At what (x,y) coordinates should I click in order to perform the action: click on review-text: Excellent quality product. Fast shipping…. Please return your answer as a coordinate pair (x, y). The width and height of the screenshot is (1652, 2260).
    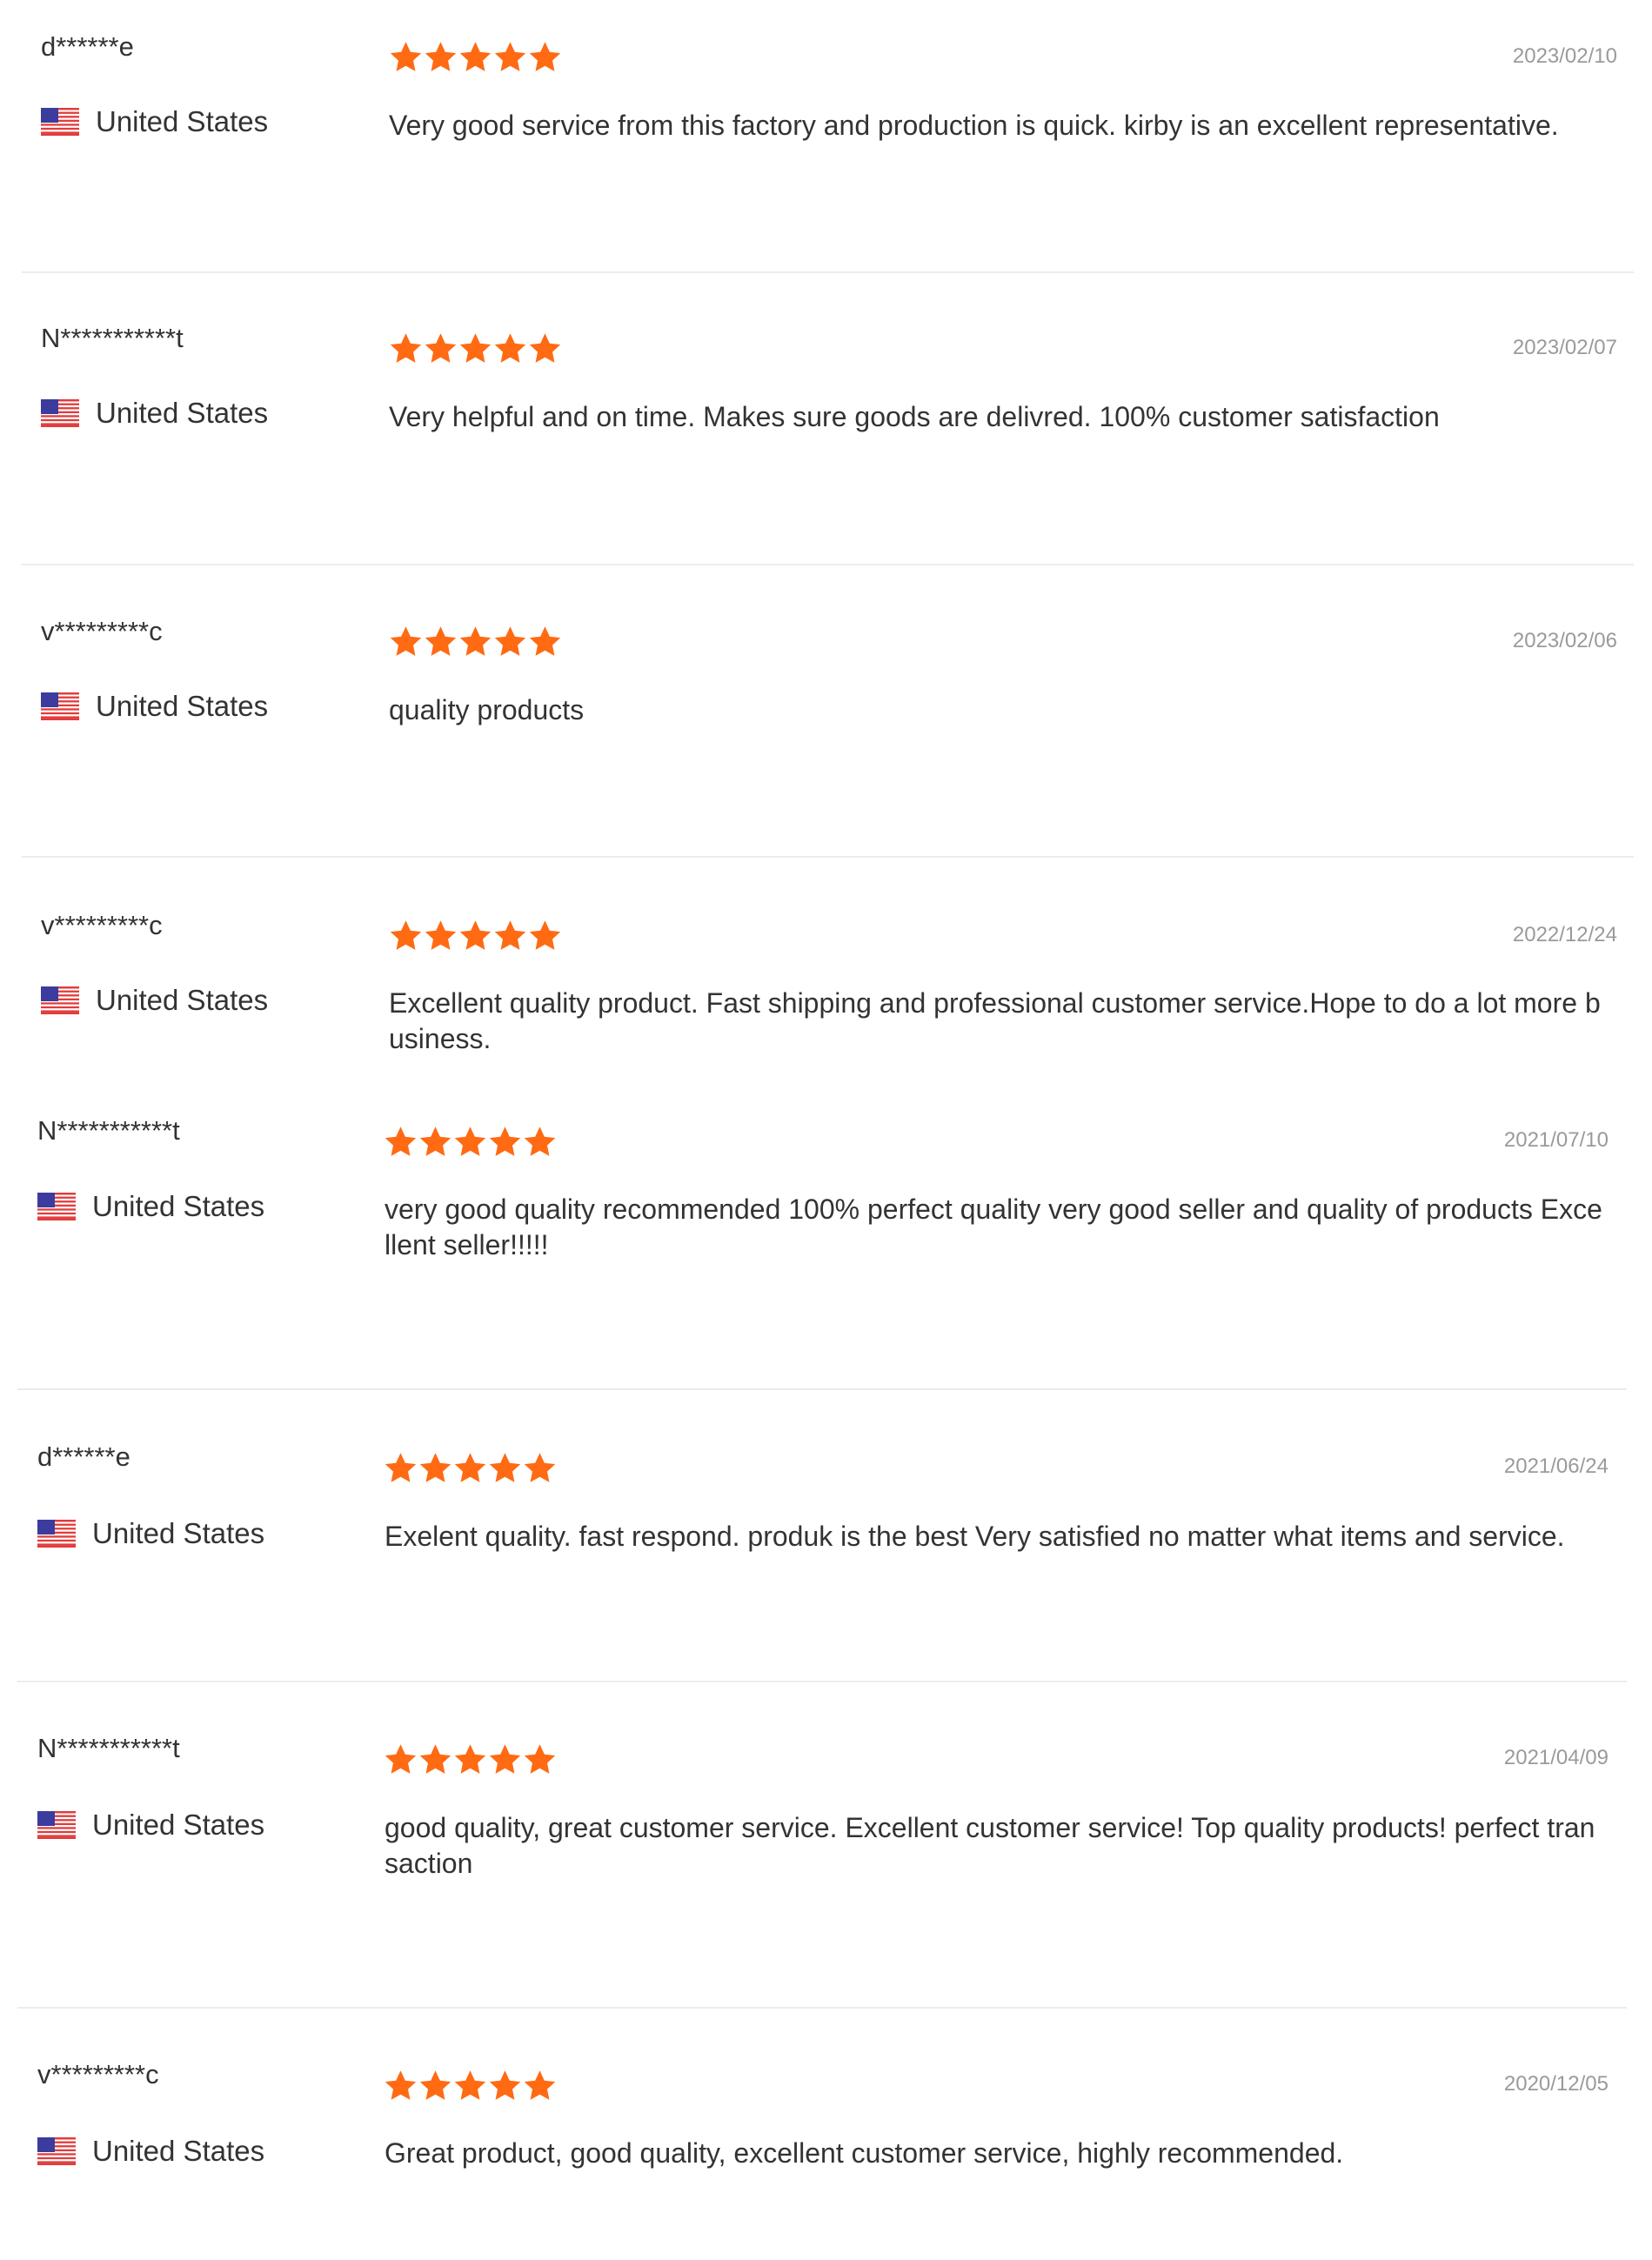
    Looking at the image, I should click on (995, 1020).